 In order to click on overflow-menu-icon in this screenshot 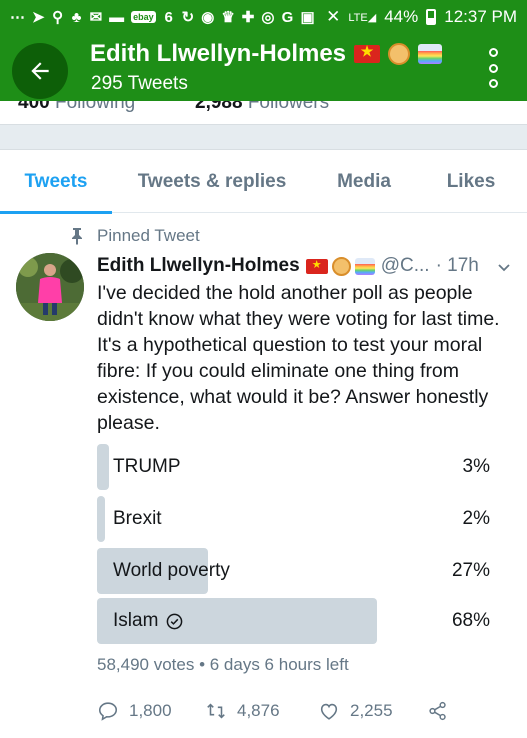, I will do `click(493, 68)`.